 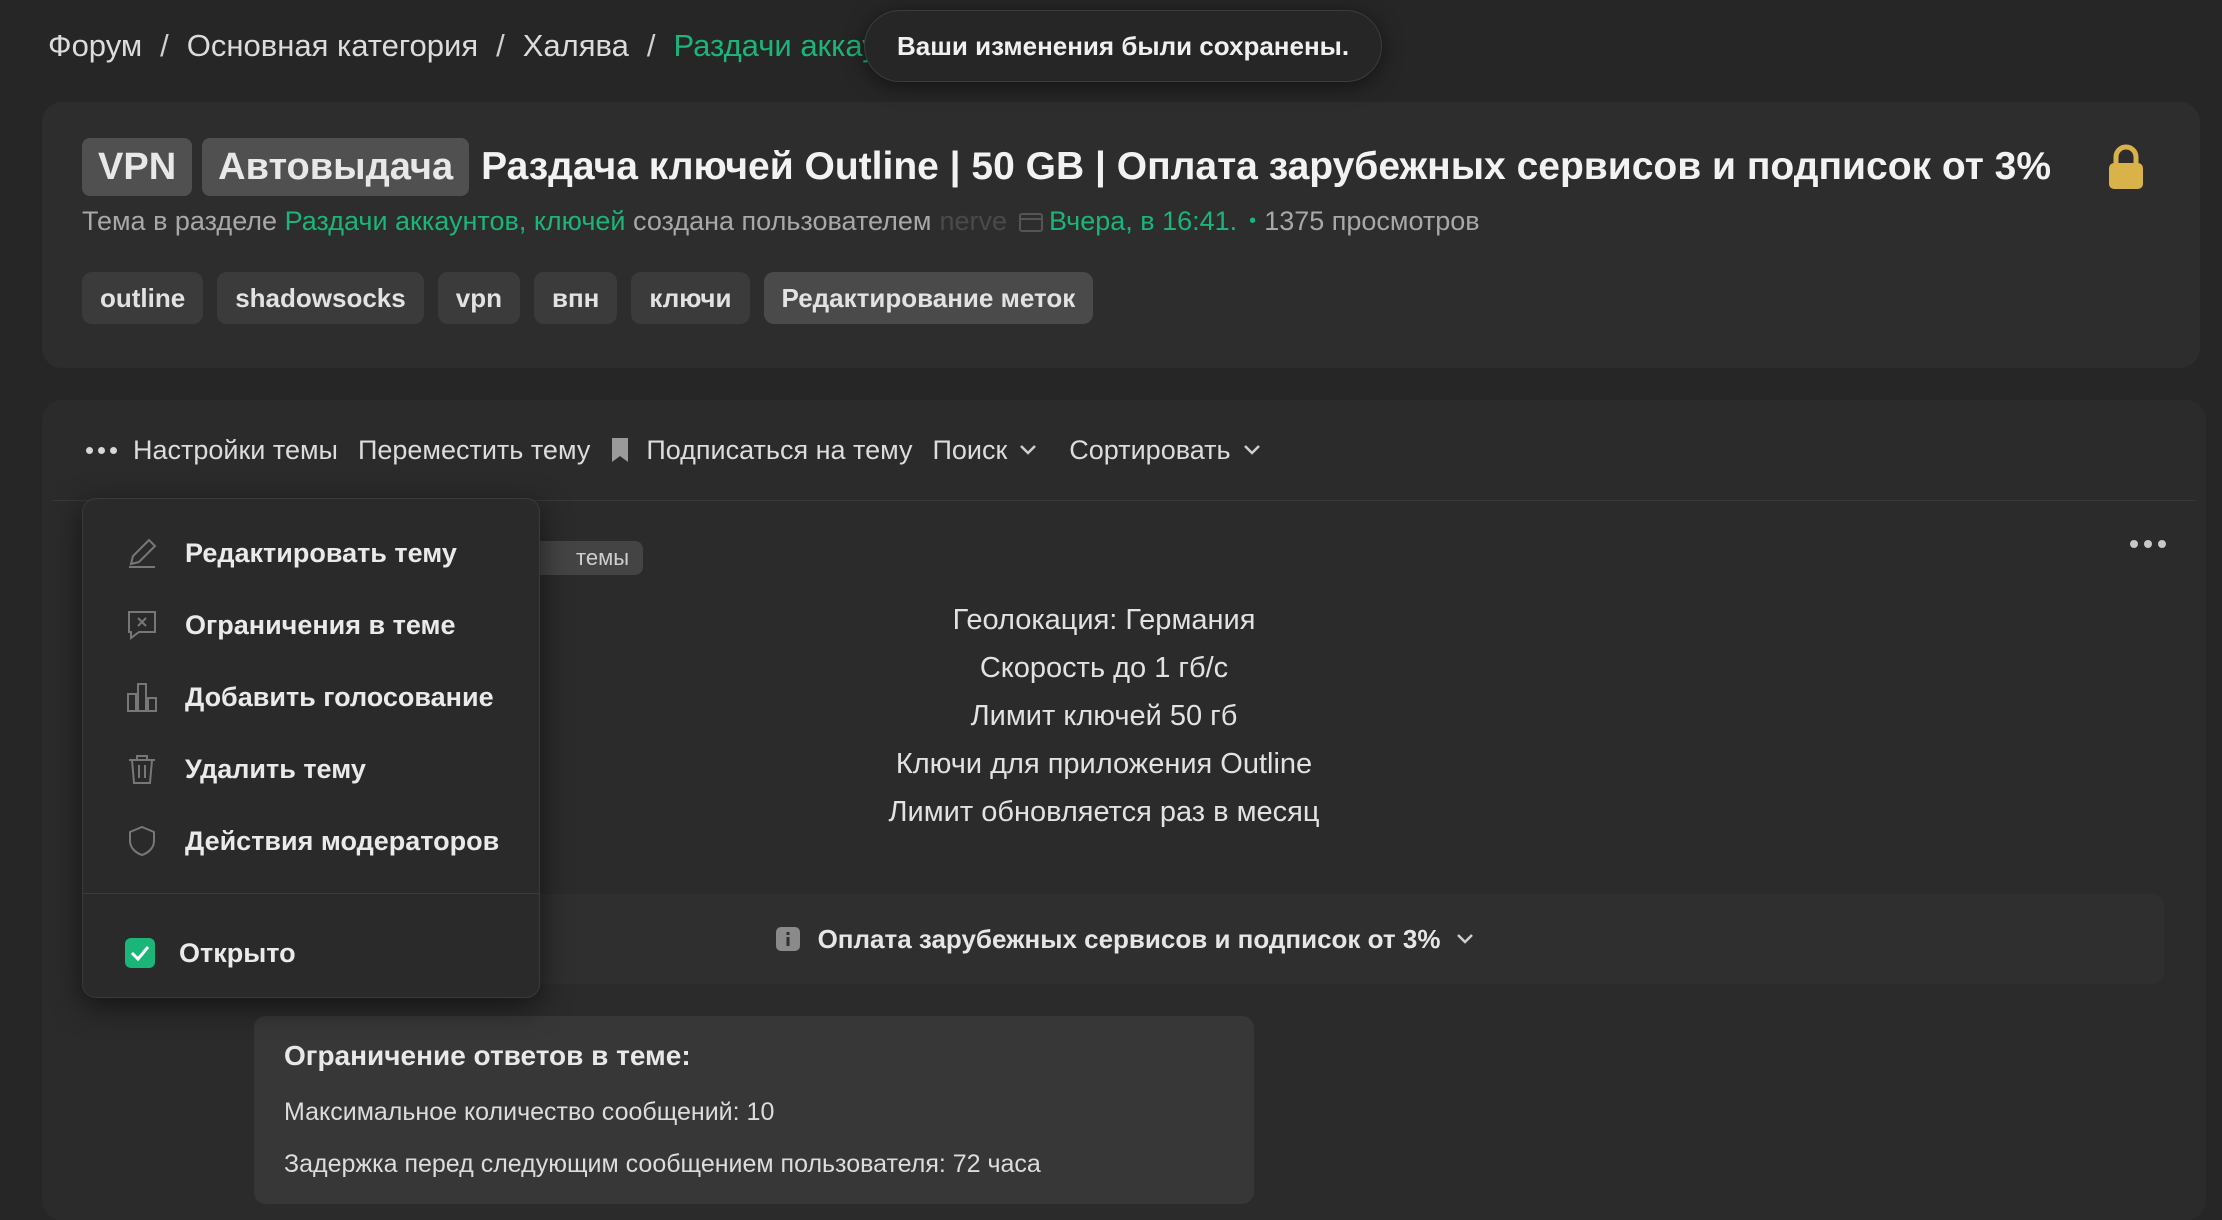 I want to click on breadcrumb-item-forum: Форум, so click(x=95, y=45).